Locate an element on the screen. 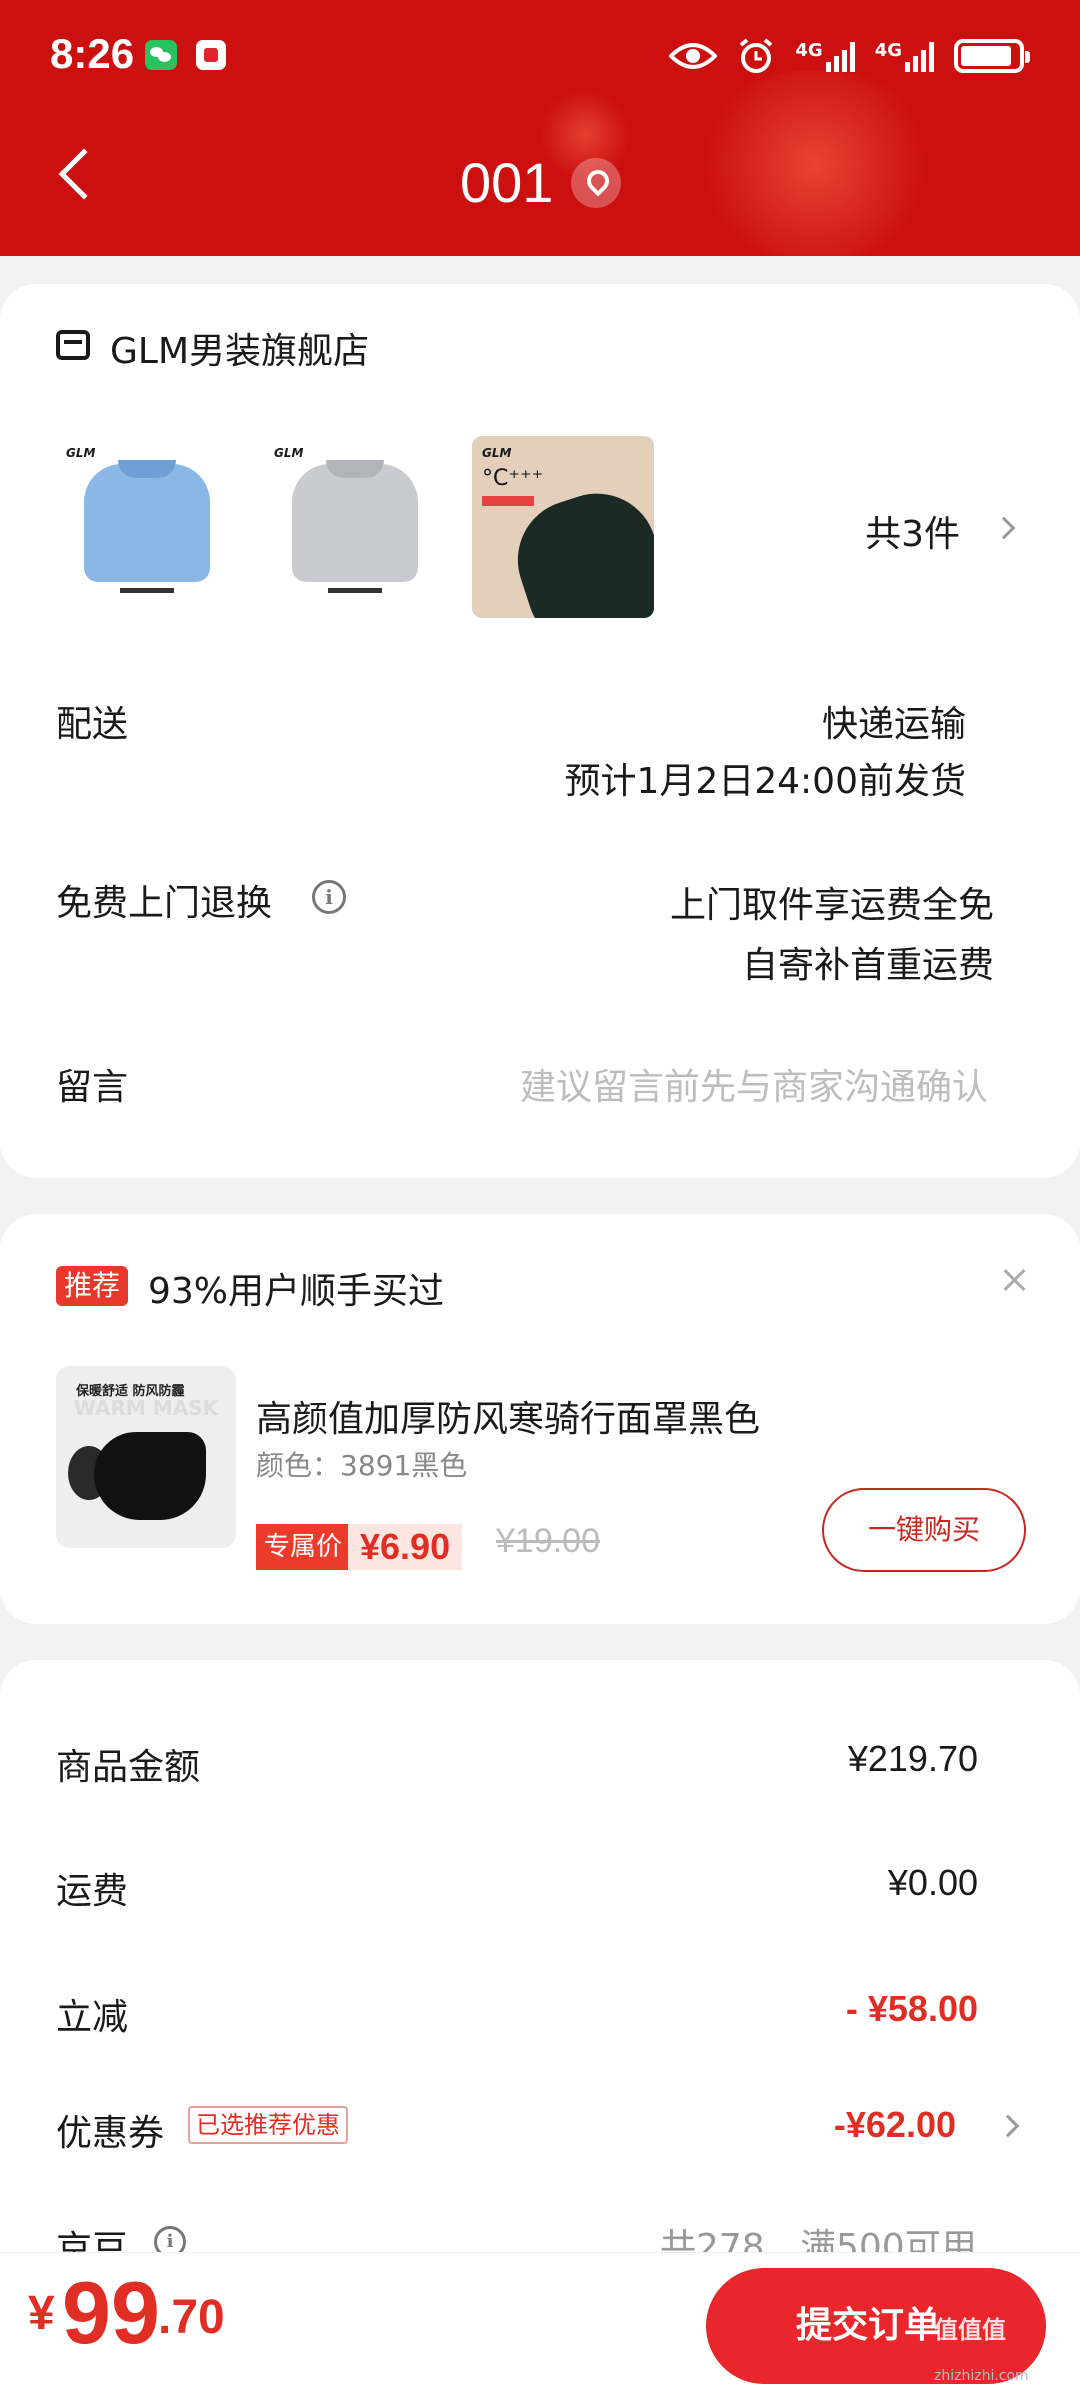 The width and height of the screenshot is (1080, 2400). close-icon is located at coordinates (1014, 1280).